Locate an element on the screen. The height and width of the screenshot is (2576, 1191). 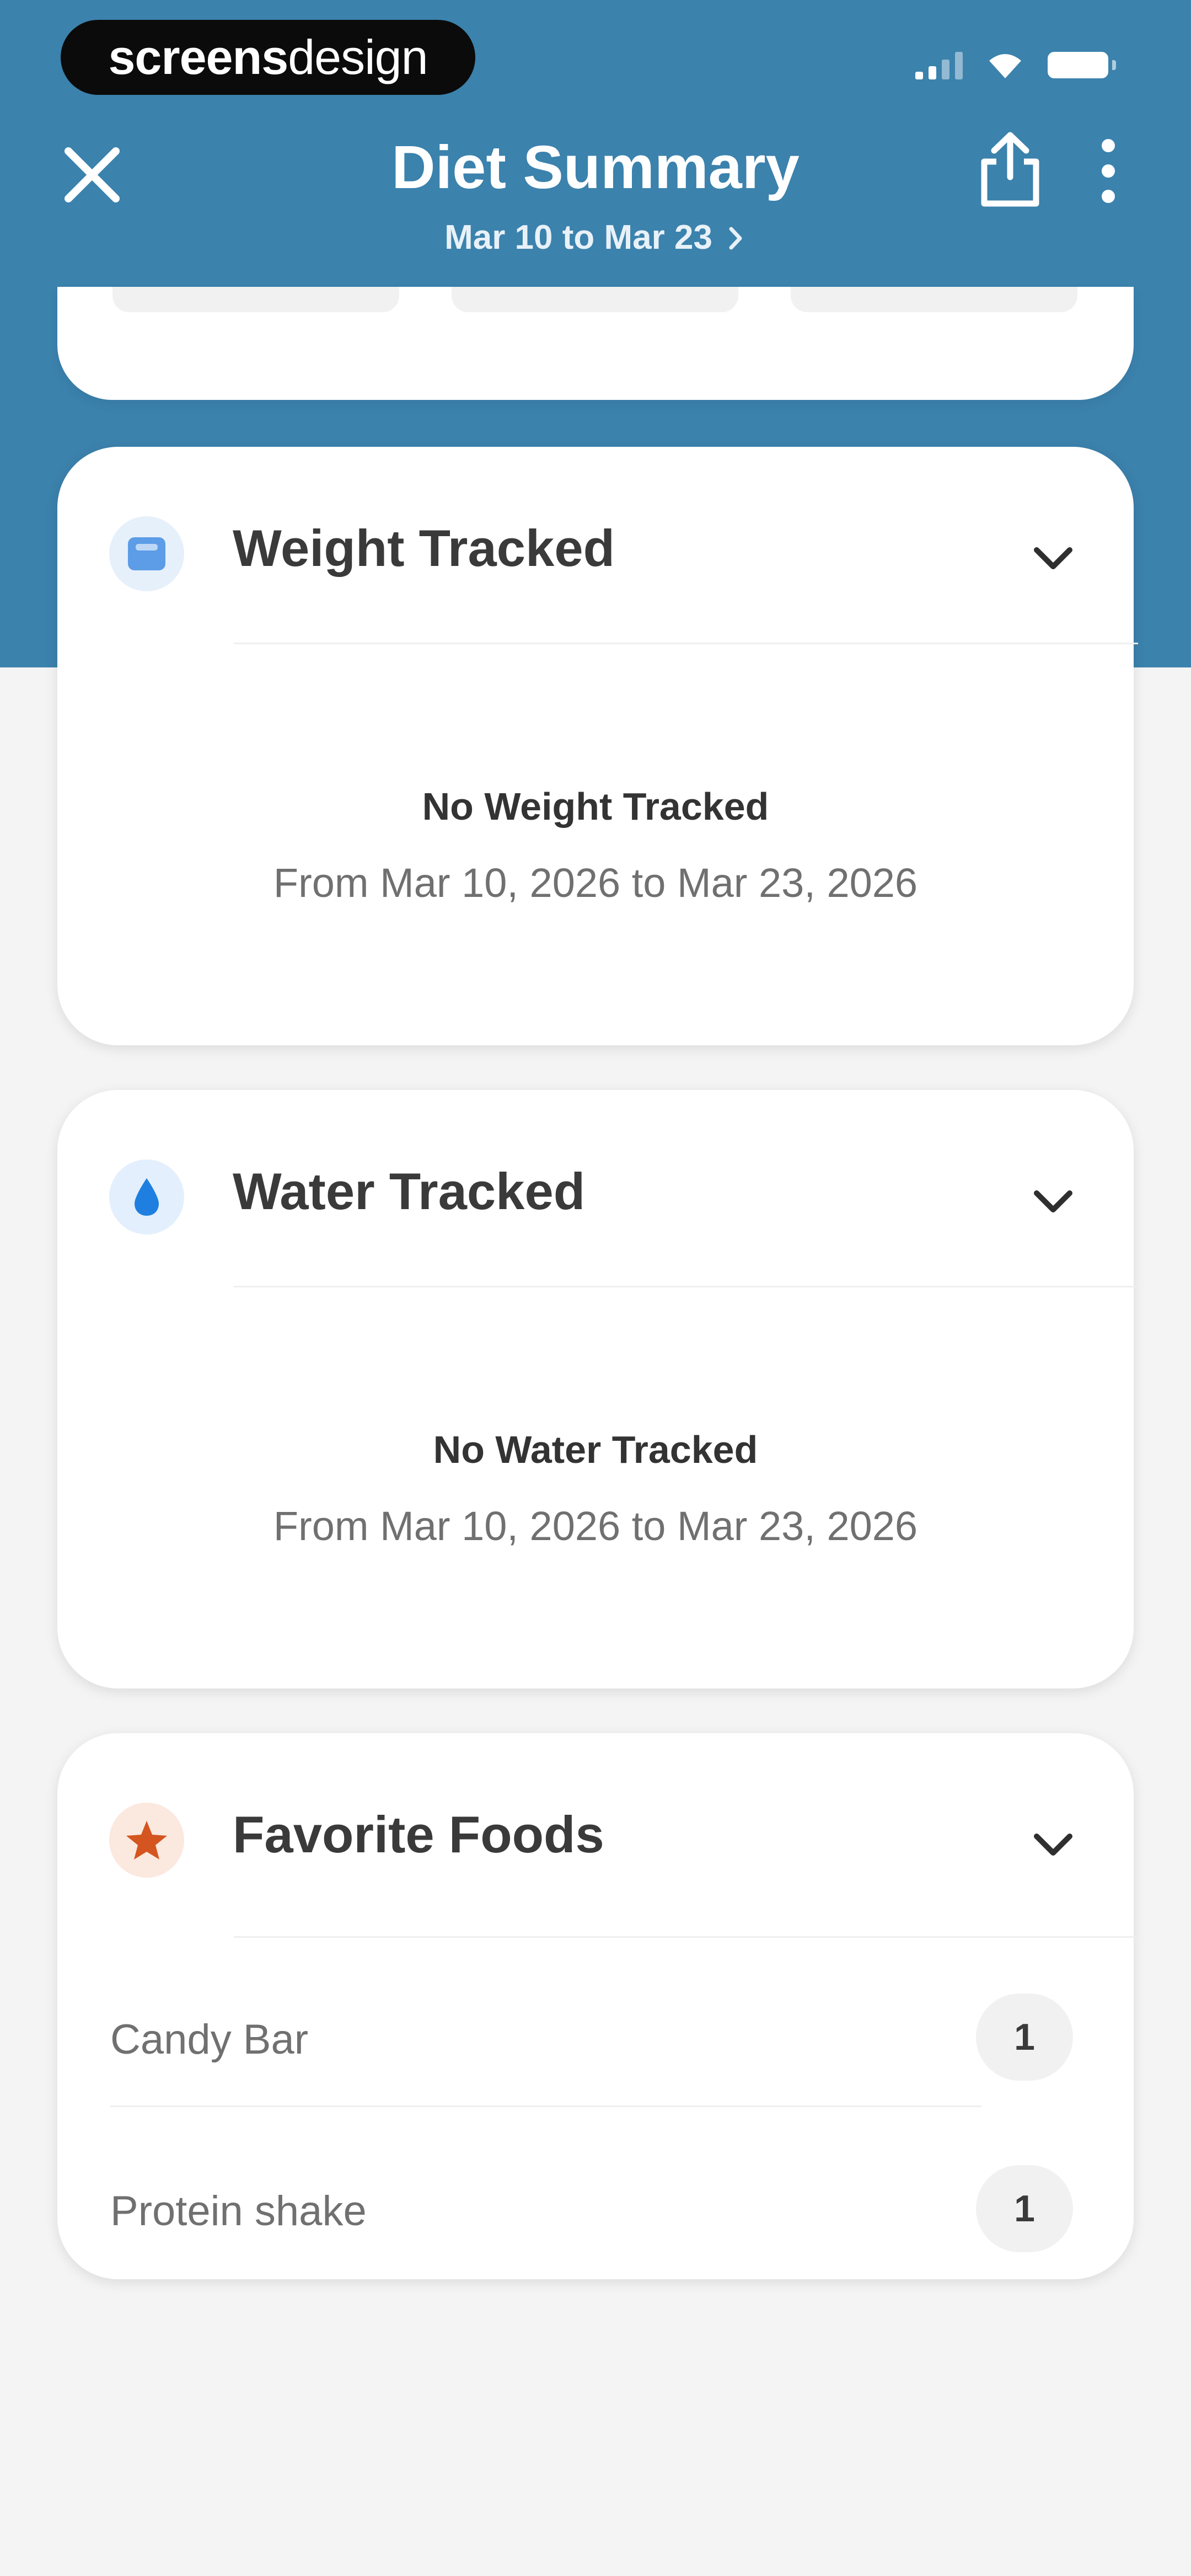
scale-icon is located at coordinates (147, 553).